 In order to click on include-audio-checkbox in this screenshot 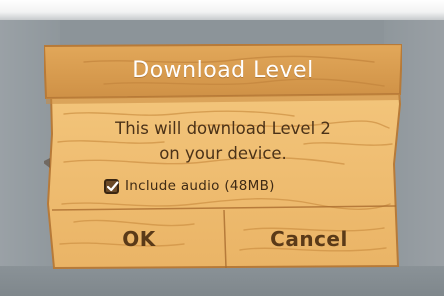, I will do `click(111, 186)`.